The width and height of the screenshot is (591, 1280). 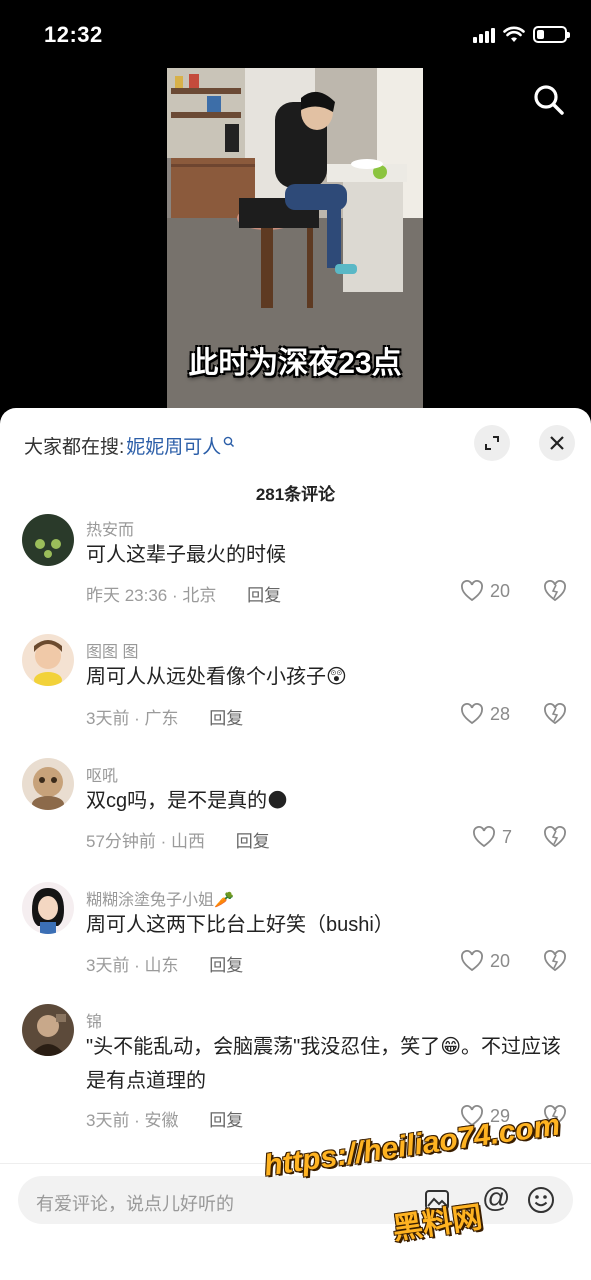 I want to click on video-player: 此时为深夜23点, so click(x=295, y=239).